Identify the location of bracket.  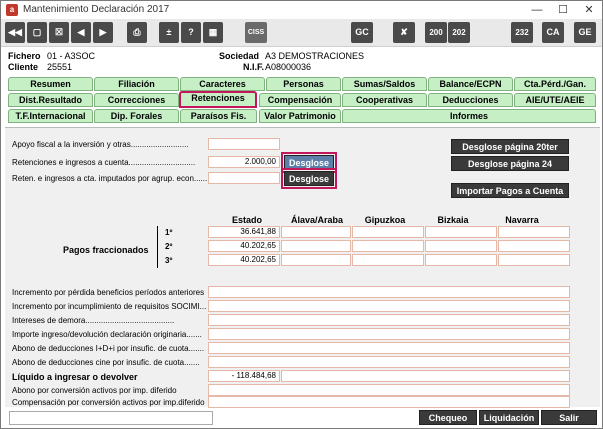
(157, 247).